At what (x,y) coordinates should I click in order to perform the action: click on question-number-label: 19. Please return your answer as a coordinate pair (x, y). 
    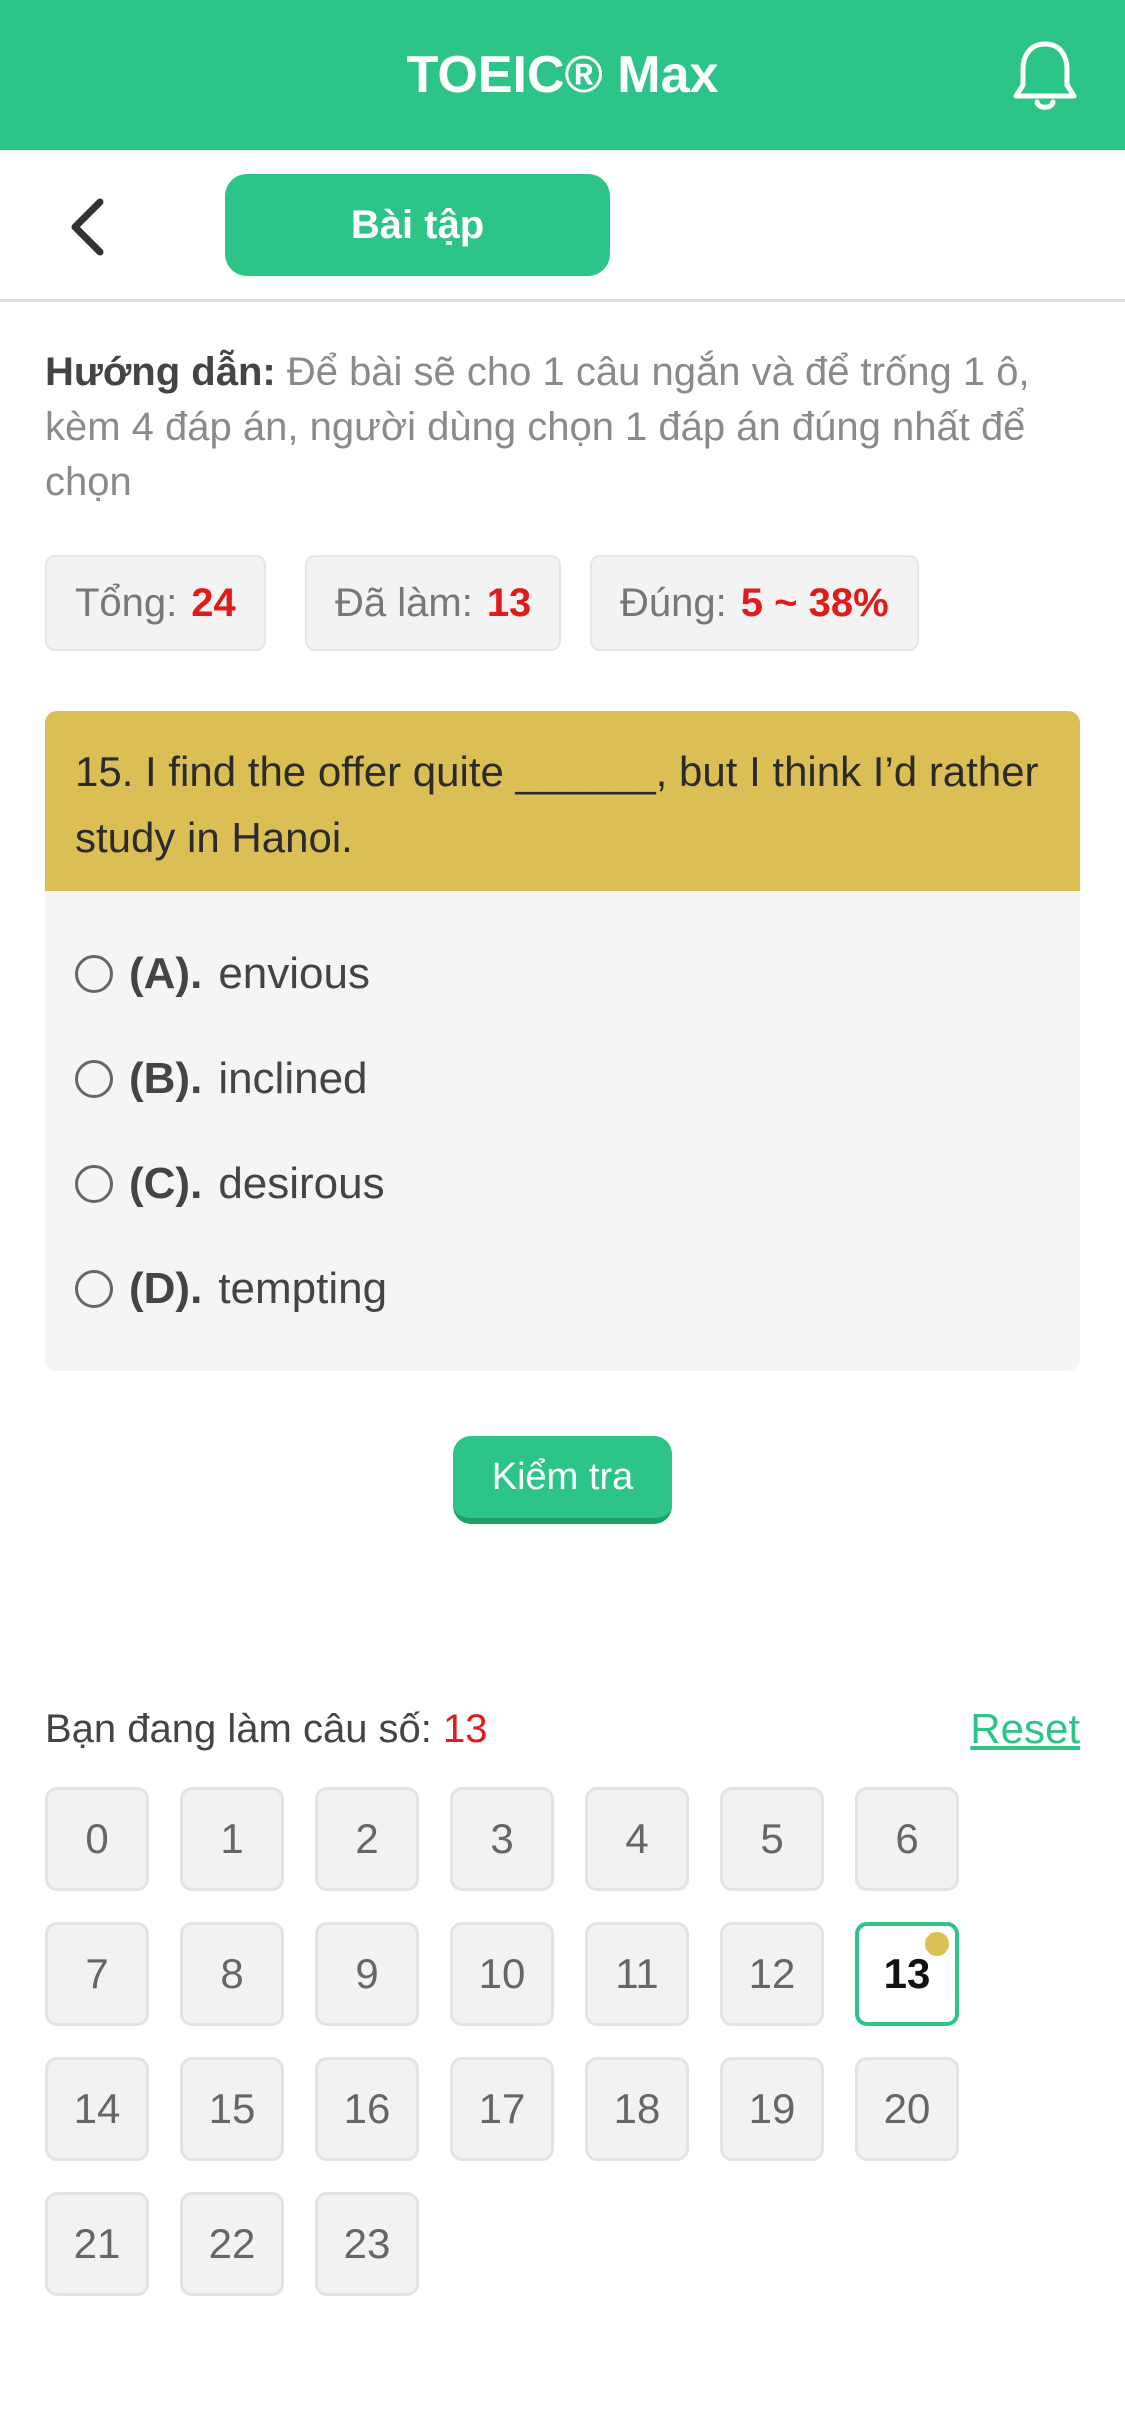
    Looking at the image, I should click on (772, 2108).